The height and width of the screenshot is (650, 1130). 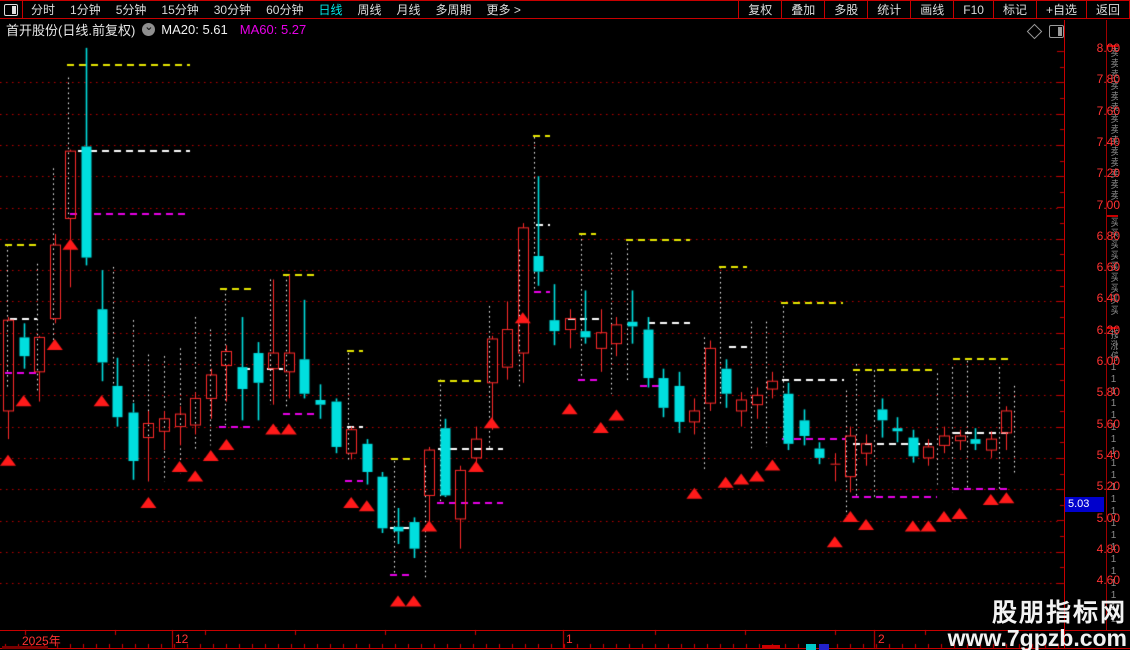 I want to click on watermark-url: www.7gpzb.com, so click(x=1037, y=637).